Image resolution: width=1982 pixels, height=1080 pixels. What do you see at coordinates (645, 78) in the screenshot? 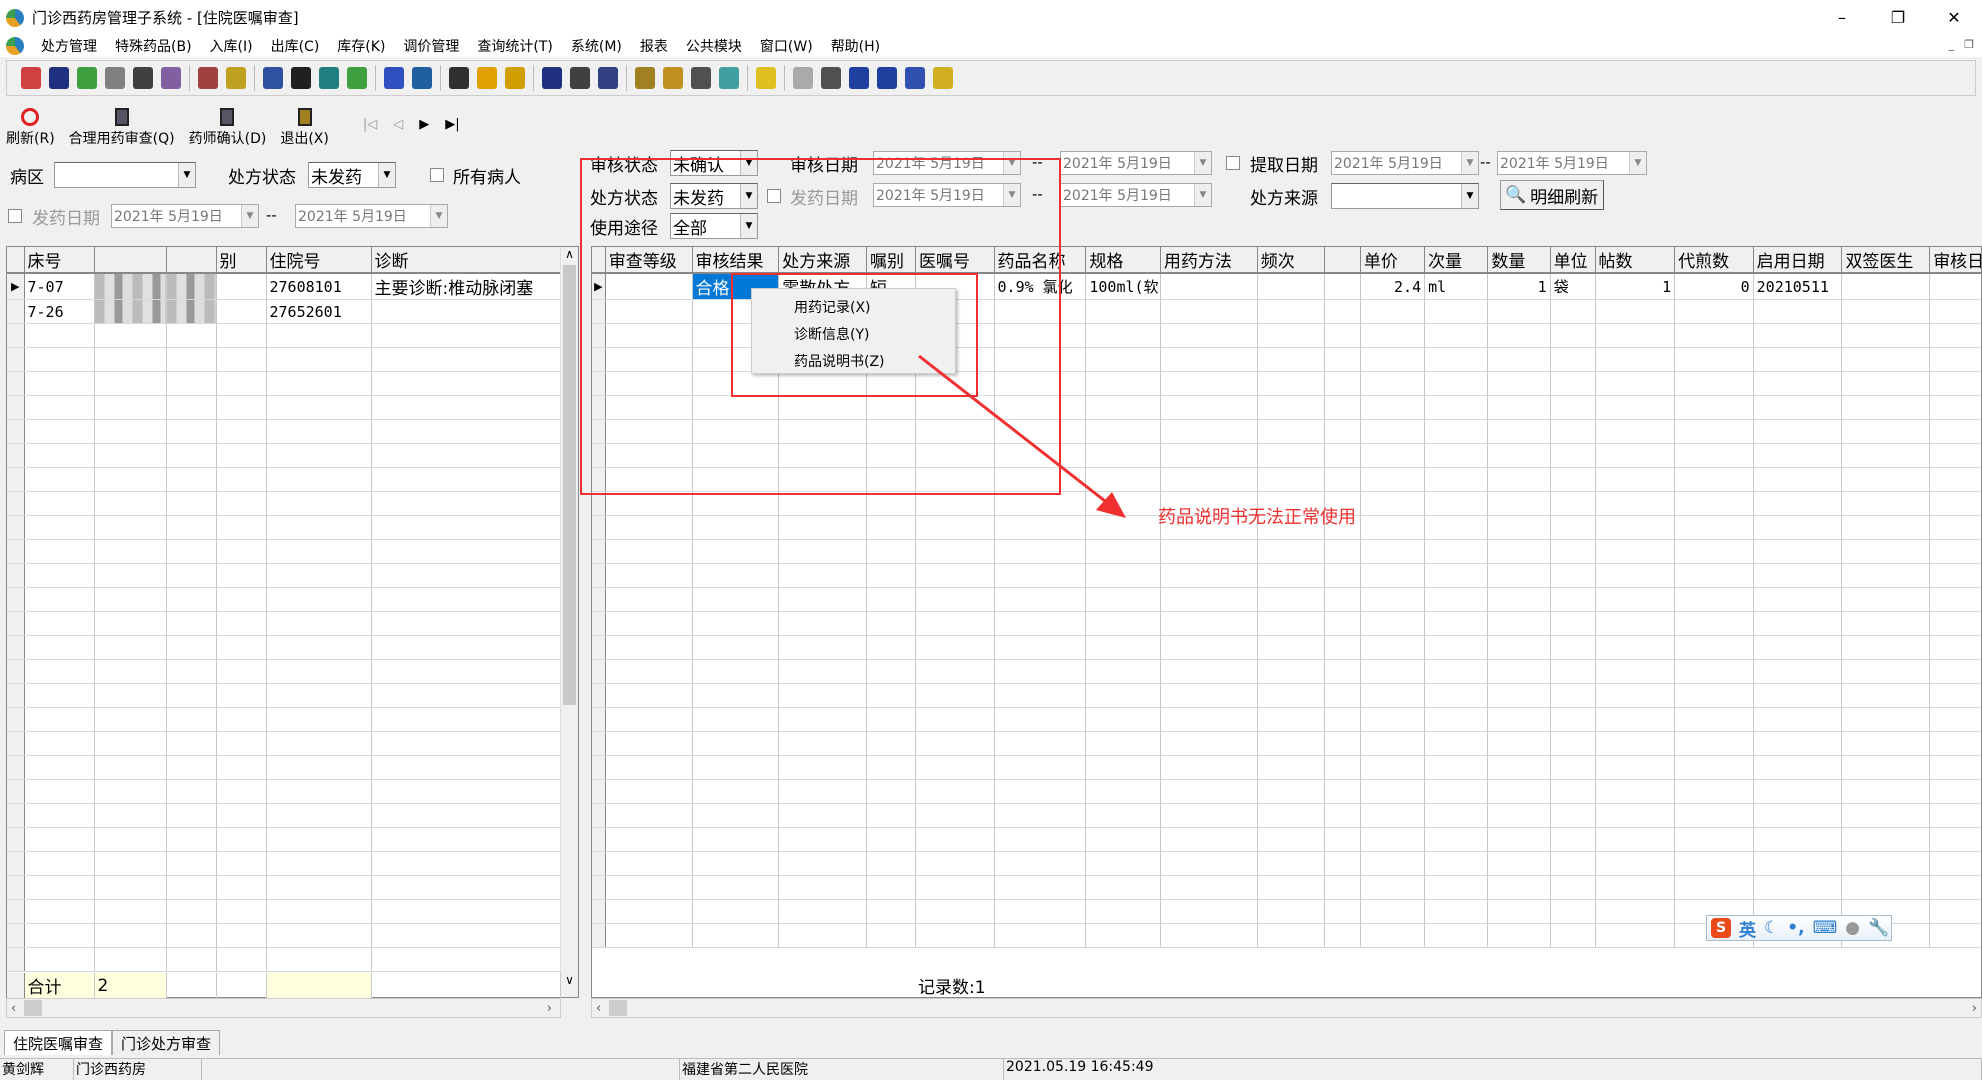
I see `folder-icon` at bounding box center [645, 78].